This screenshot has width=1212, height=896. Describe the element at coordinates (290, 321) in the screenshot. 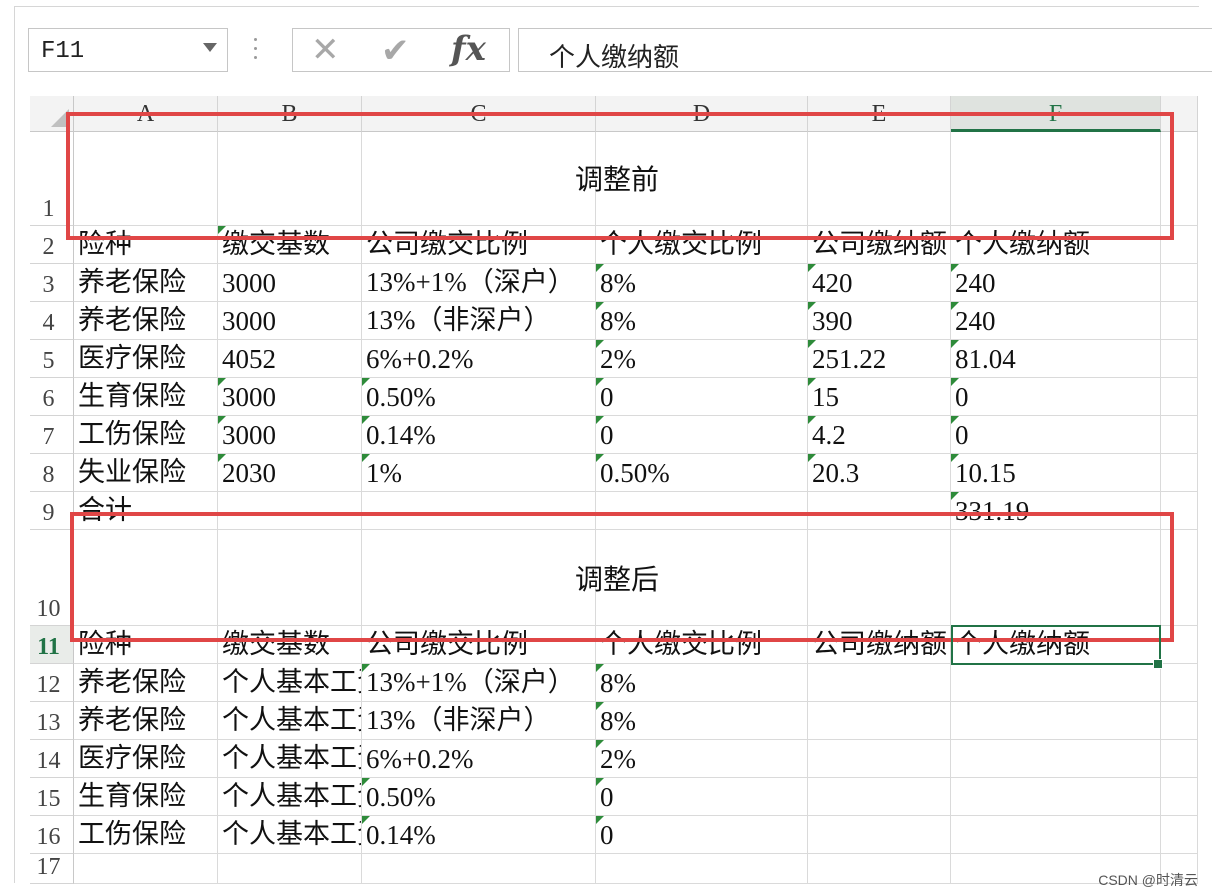

I see `cell-B4: 3000` at that location.